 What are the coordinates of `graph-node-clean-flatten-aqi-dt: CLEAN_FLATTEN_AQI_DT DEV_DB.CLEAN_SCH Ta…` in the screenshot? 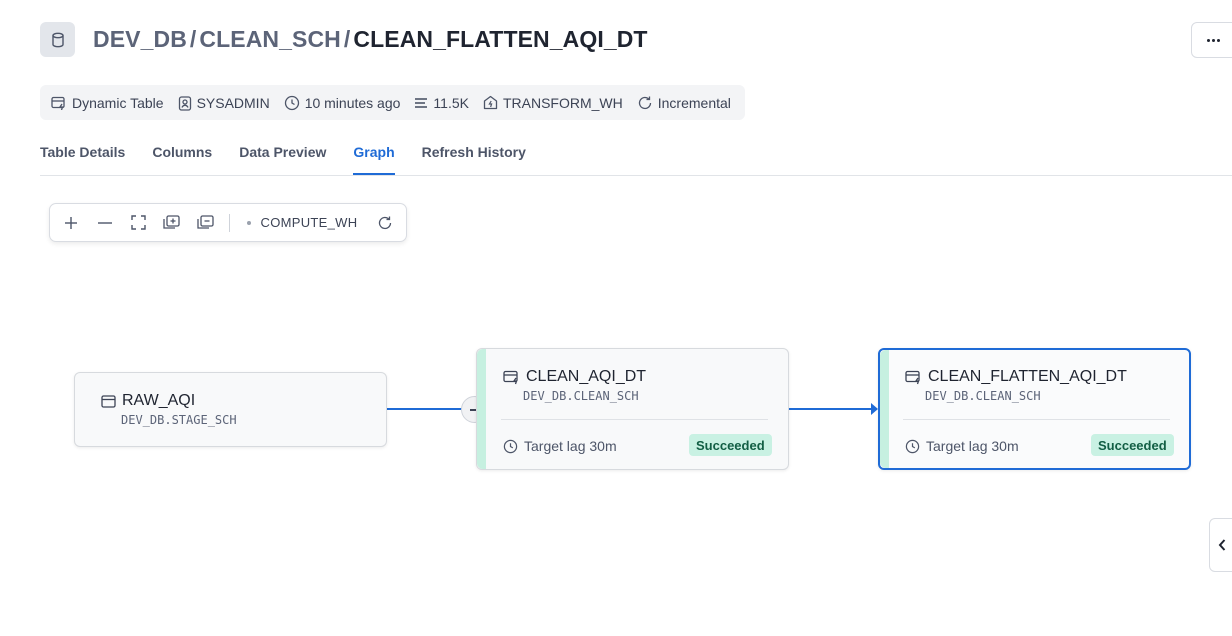 It's located at (1034, 409).